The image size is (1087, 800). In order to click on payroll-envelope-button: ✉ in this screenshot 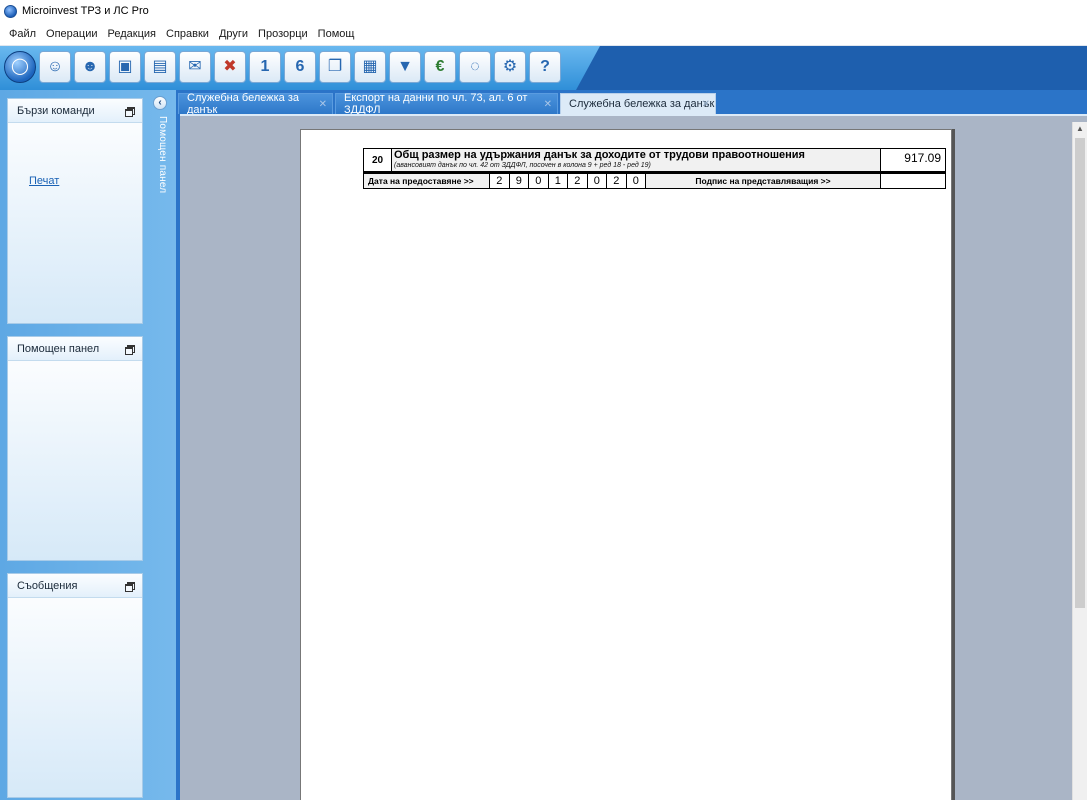, I will do `click(195, 67)`.